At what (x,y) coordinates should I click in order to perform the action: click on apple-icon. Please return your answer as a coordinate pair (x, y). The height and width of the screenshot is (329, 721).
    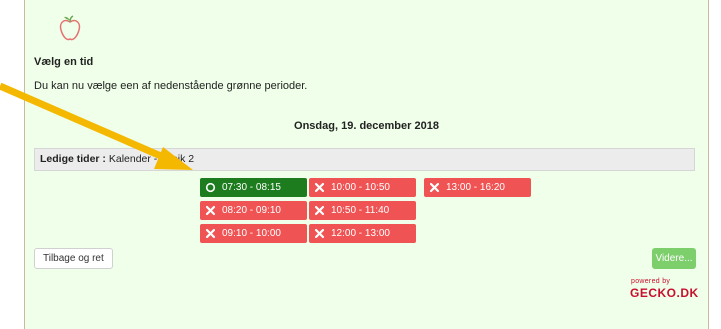
    Looking at the image, I should click on (70, 28).